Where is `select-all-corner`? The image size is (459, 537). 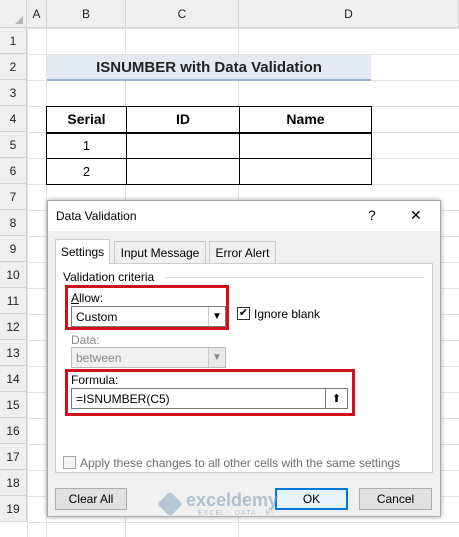
select-all-corner is located at coordinates (13, 14).